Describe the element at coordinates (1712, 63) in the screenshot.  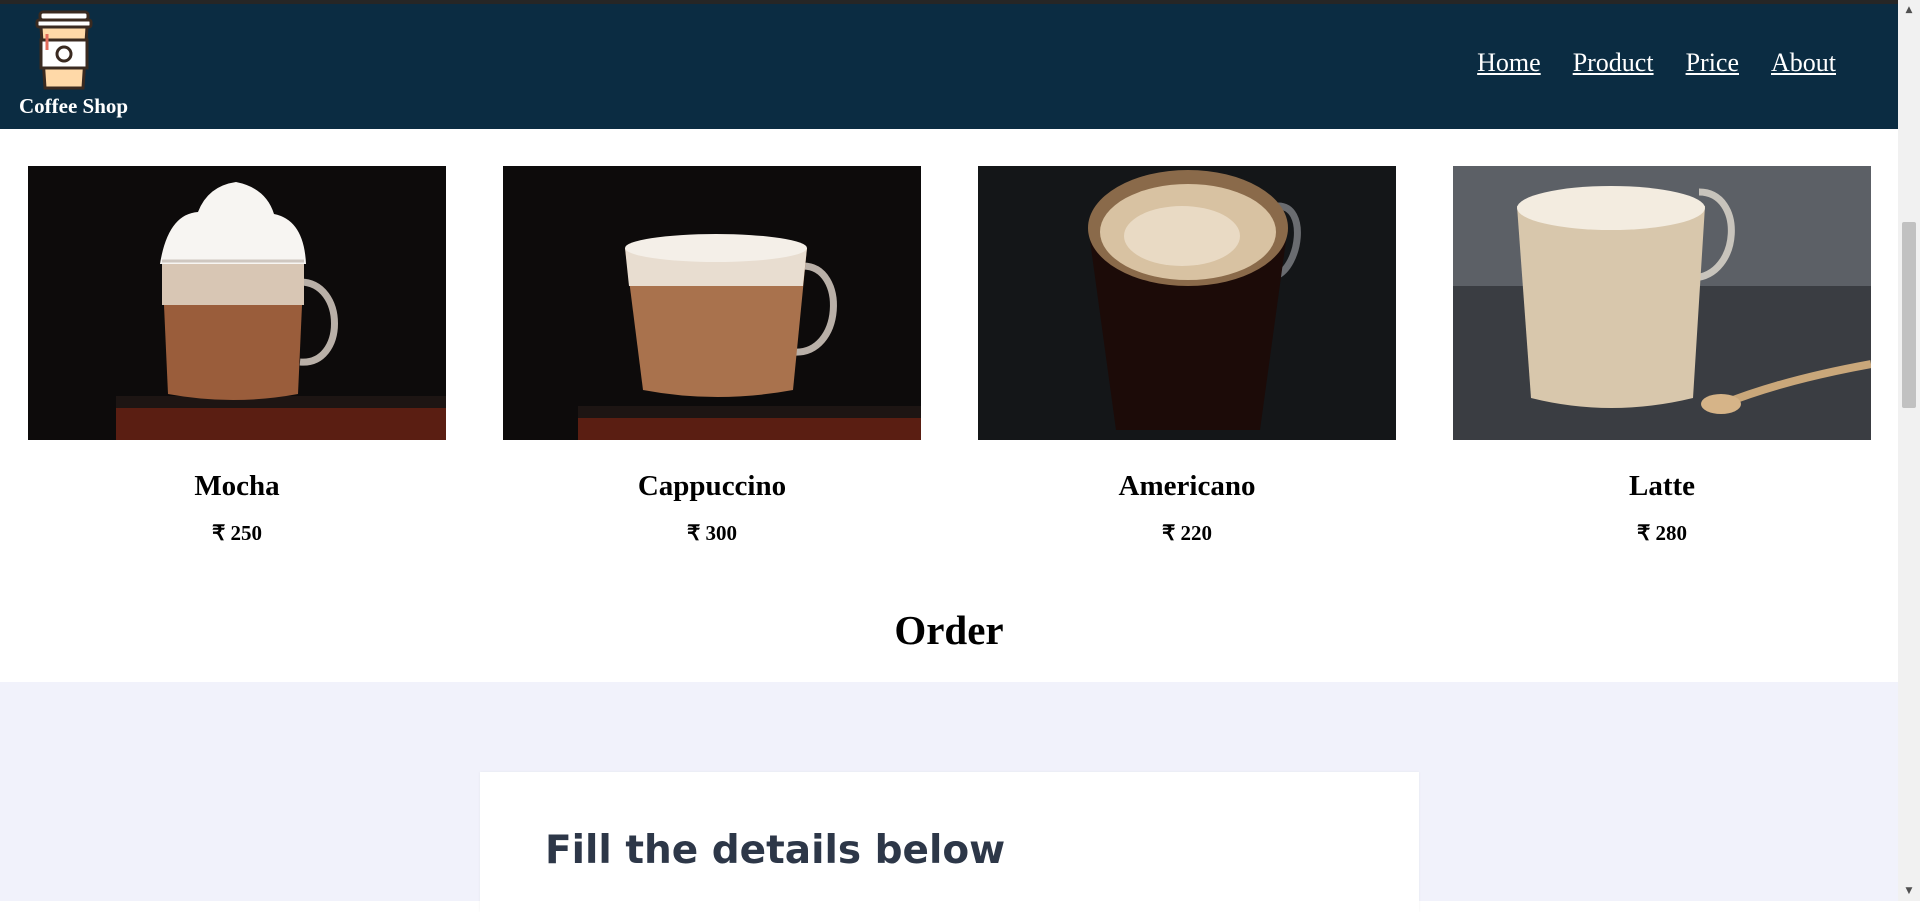
I see `nav-price-link: Price` at that location.